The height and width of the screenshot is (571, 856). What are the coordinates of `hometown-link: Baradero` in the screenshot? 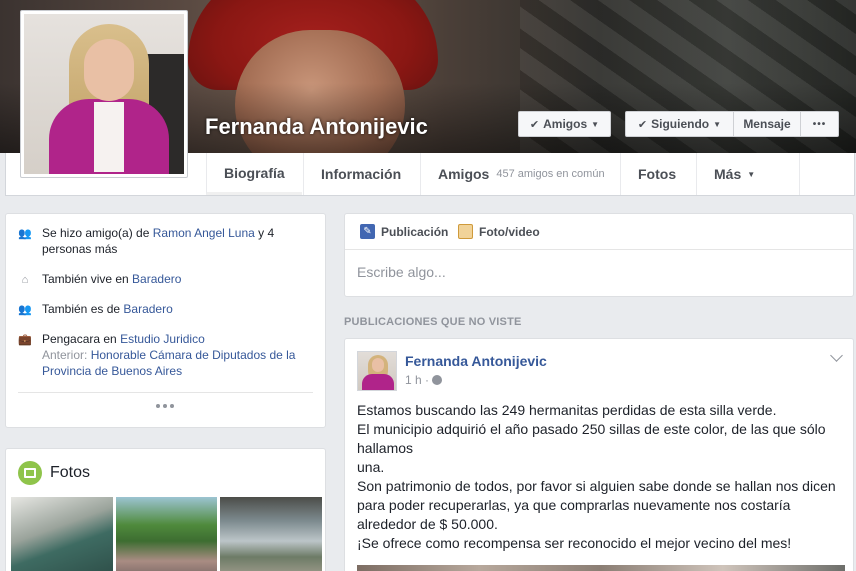 It's located at (147, 309).